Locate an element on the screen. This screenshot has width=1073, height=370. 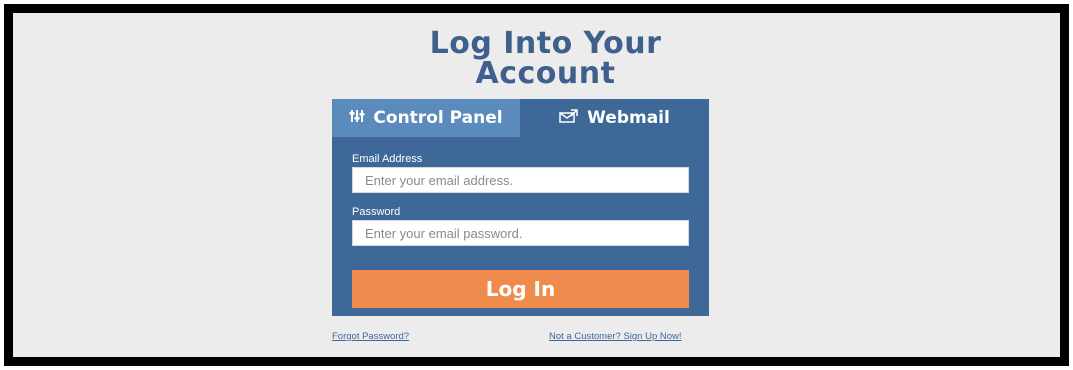
forgot-password-link: Forgot Password? is located at coordinates (370, 336).